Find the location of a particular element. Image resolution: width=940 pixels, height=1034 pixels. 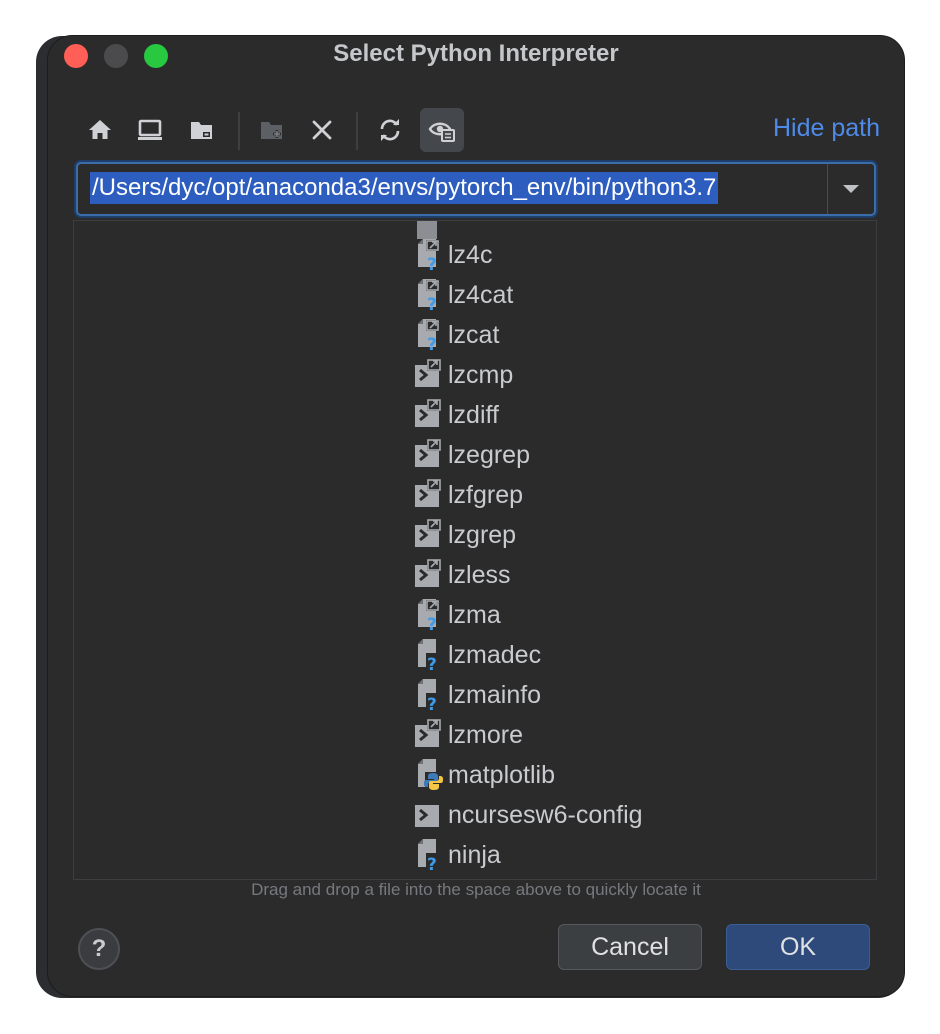

list-item: ? lzmadec is located at coordinates (477, 655).